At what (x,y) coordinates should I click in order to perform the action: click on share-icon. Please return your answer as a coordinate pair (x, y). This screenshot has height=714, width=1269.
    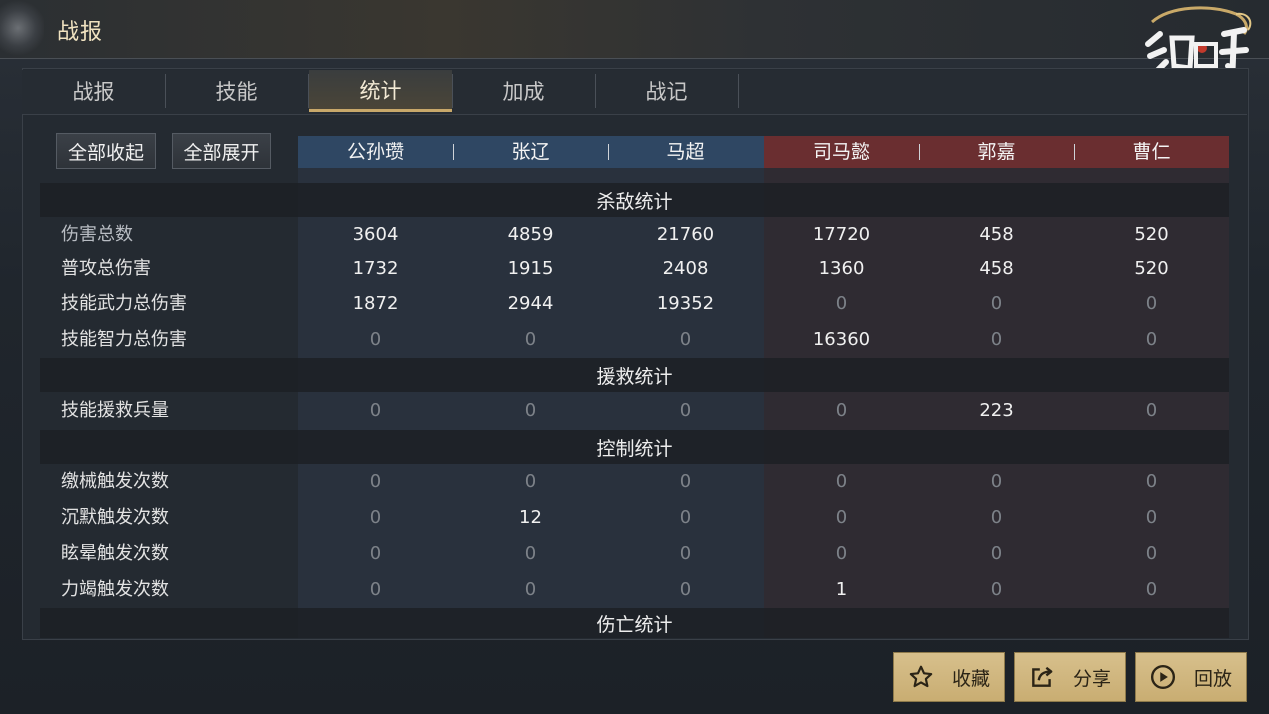
    Looking at the image, I should click on (1042, 676).